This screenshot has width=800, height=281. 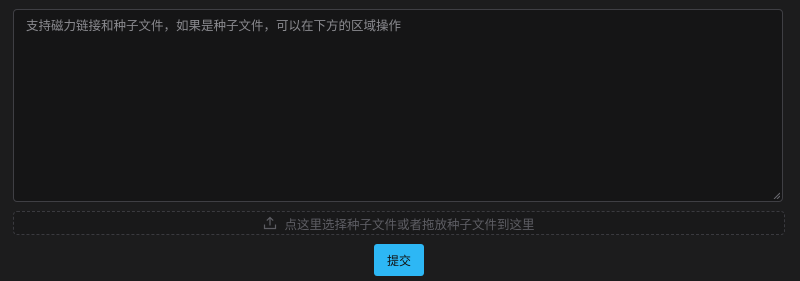 What do you see at coordinates (399, 260) in the screenshot?
I see `submit-button: 提交` at bounding box center [399, 260].